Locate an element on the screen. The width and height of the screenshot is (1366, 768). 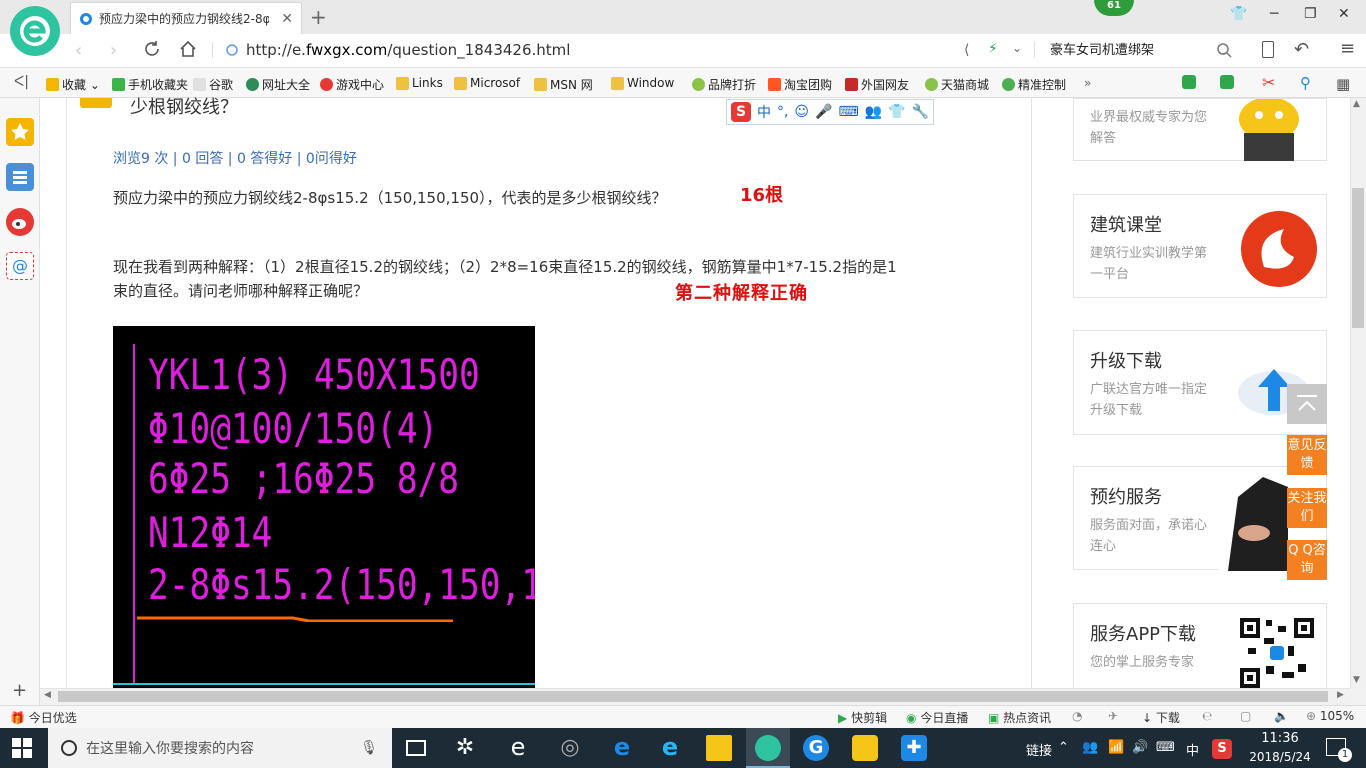
add-icon: + is located at coordinates (19, 690).